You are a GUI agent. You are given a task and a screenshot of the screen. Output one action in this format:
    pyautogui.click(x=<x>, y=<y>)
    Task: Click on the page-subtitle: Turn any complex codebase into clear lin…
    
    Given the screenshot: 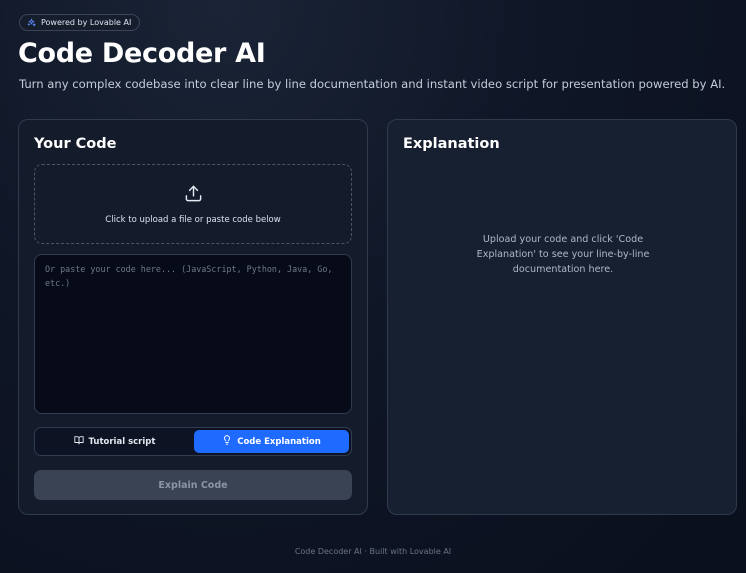 What is the action you would take?
    pyautogui.click(x=372, y=84)
    